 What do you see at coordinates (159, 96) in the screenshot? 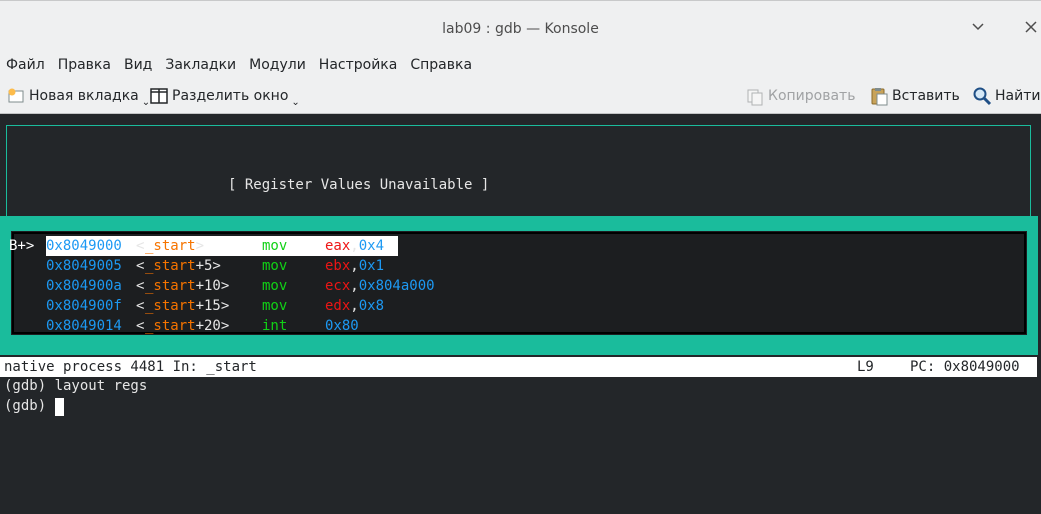
I see `split-view-icon` at bounding box center [159, 96].